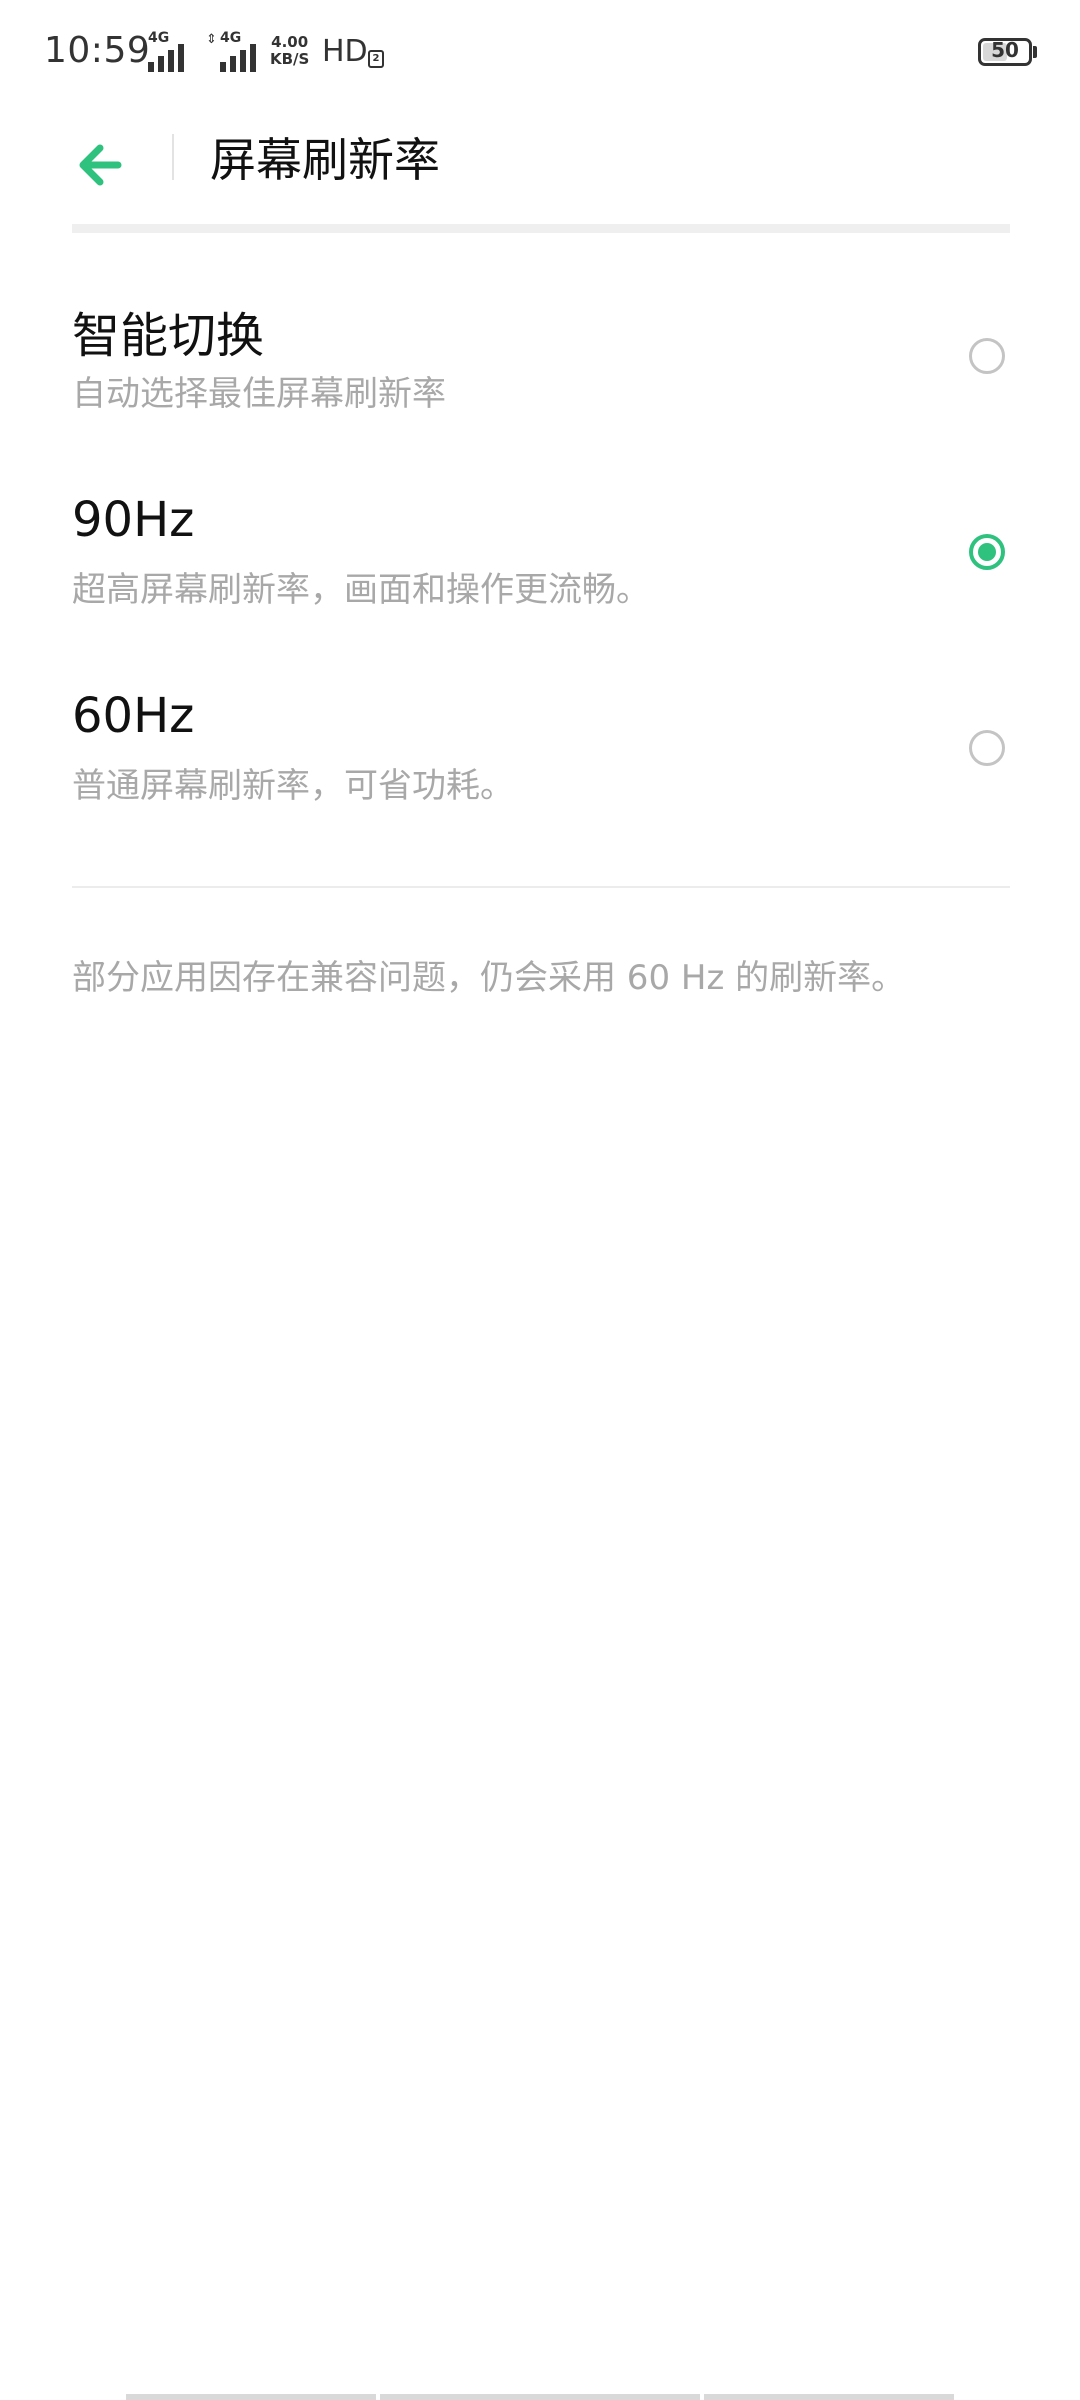  I want to click on option-title: 90Hz, so click(133, 520).